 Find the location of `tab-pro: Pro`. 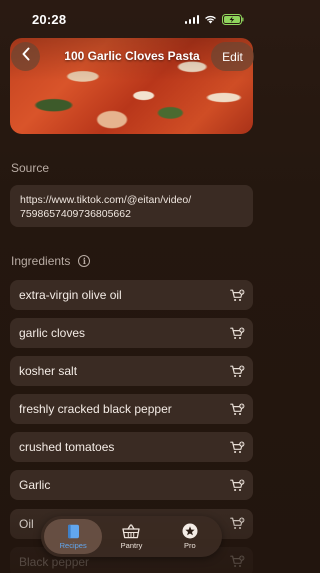

tab-pro: Pro is located at coordinates (190, 536).